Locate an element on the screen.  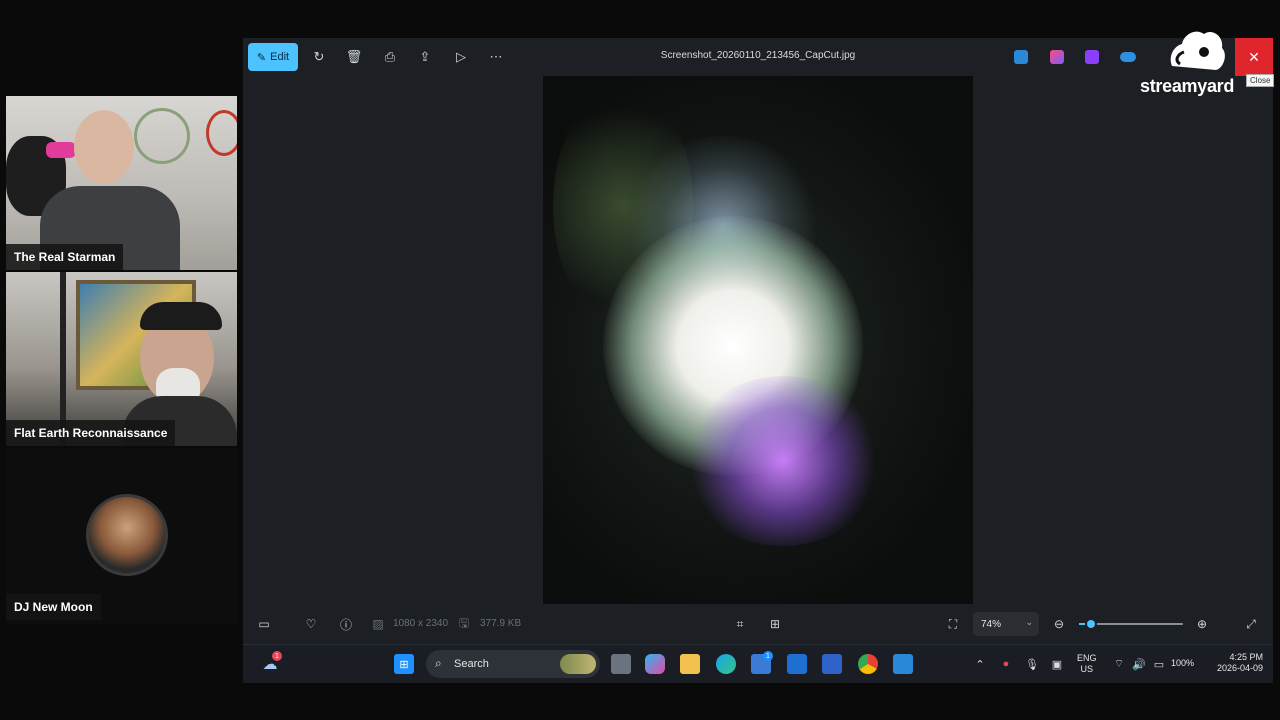
fullscreen-icon: ⤢ is located at coordinates (1251, 624).